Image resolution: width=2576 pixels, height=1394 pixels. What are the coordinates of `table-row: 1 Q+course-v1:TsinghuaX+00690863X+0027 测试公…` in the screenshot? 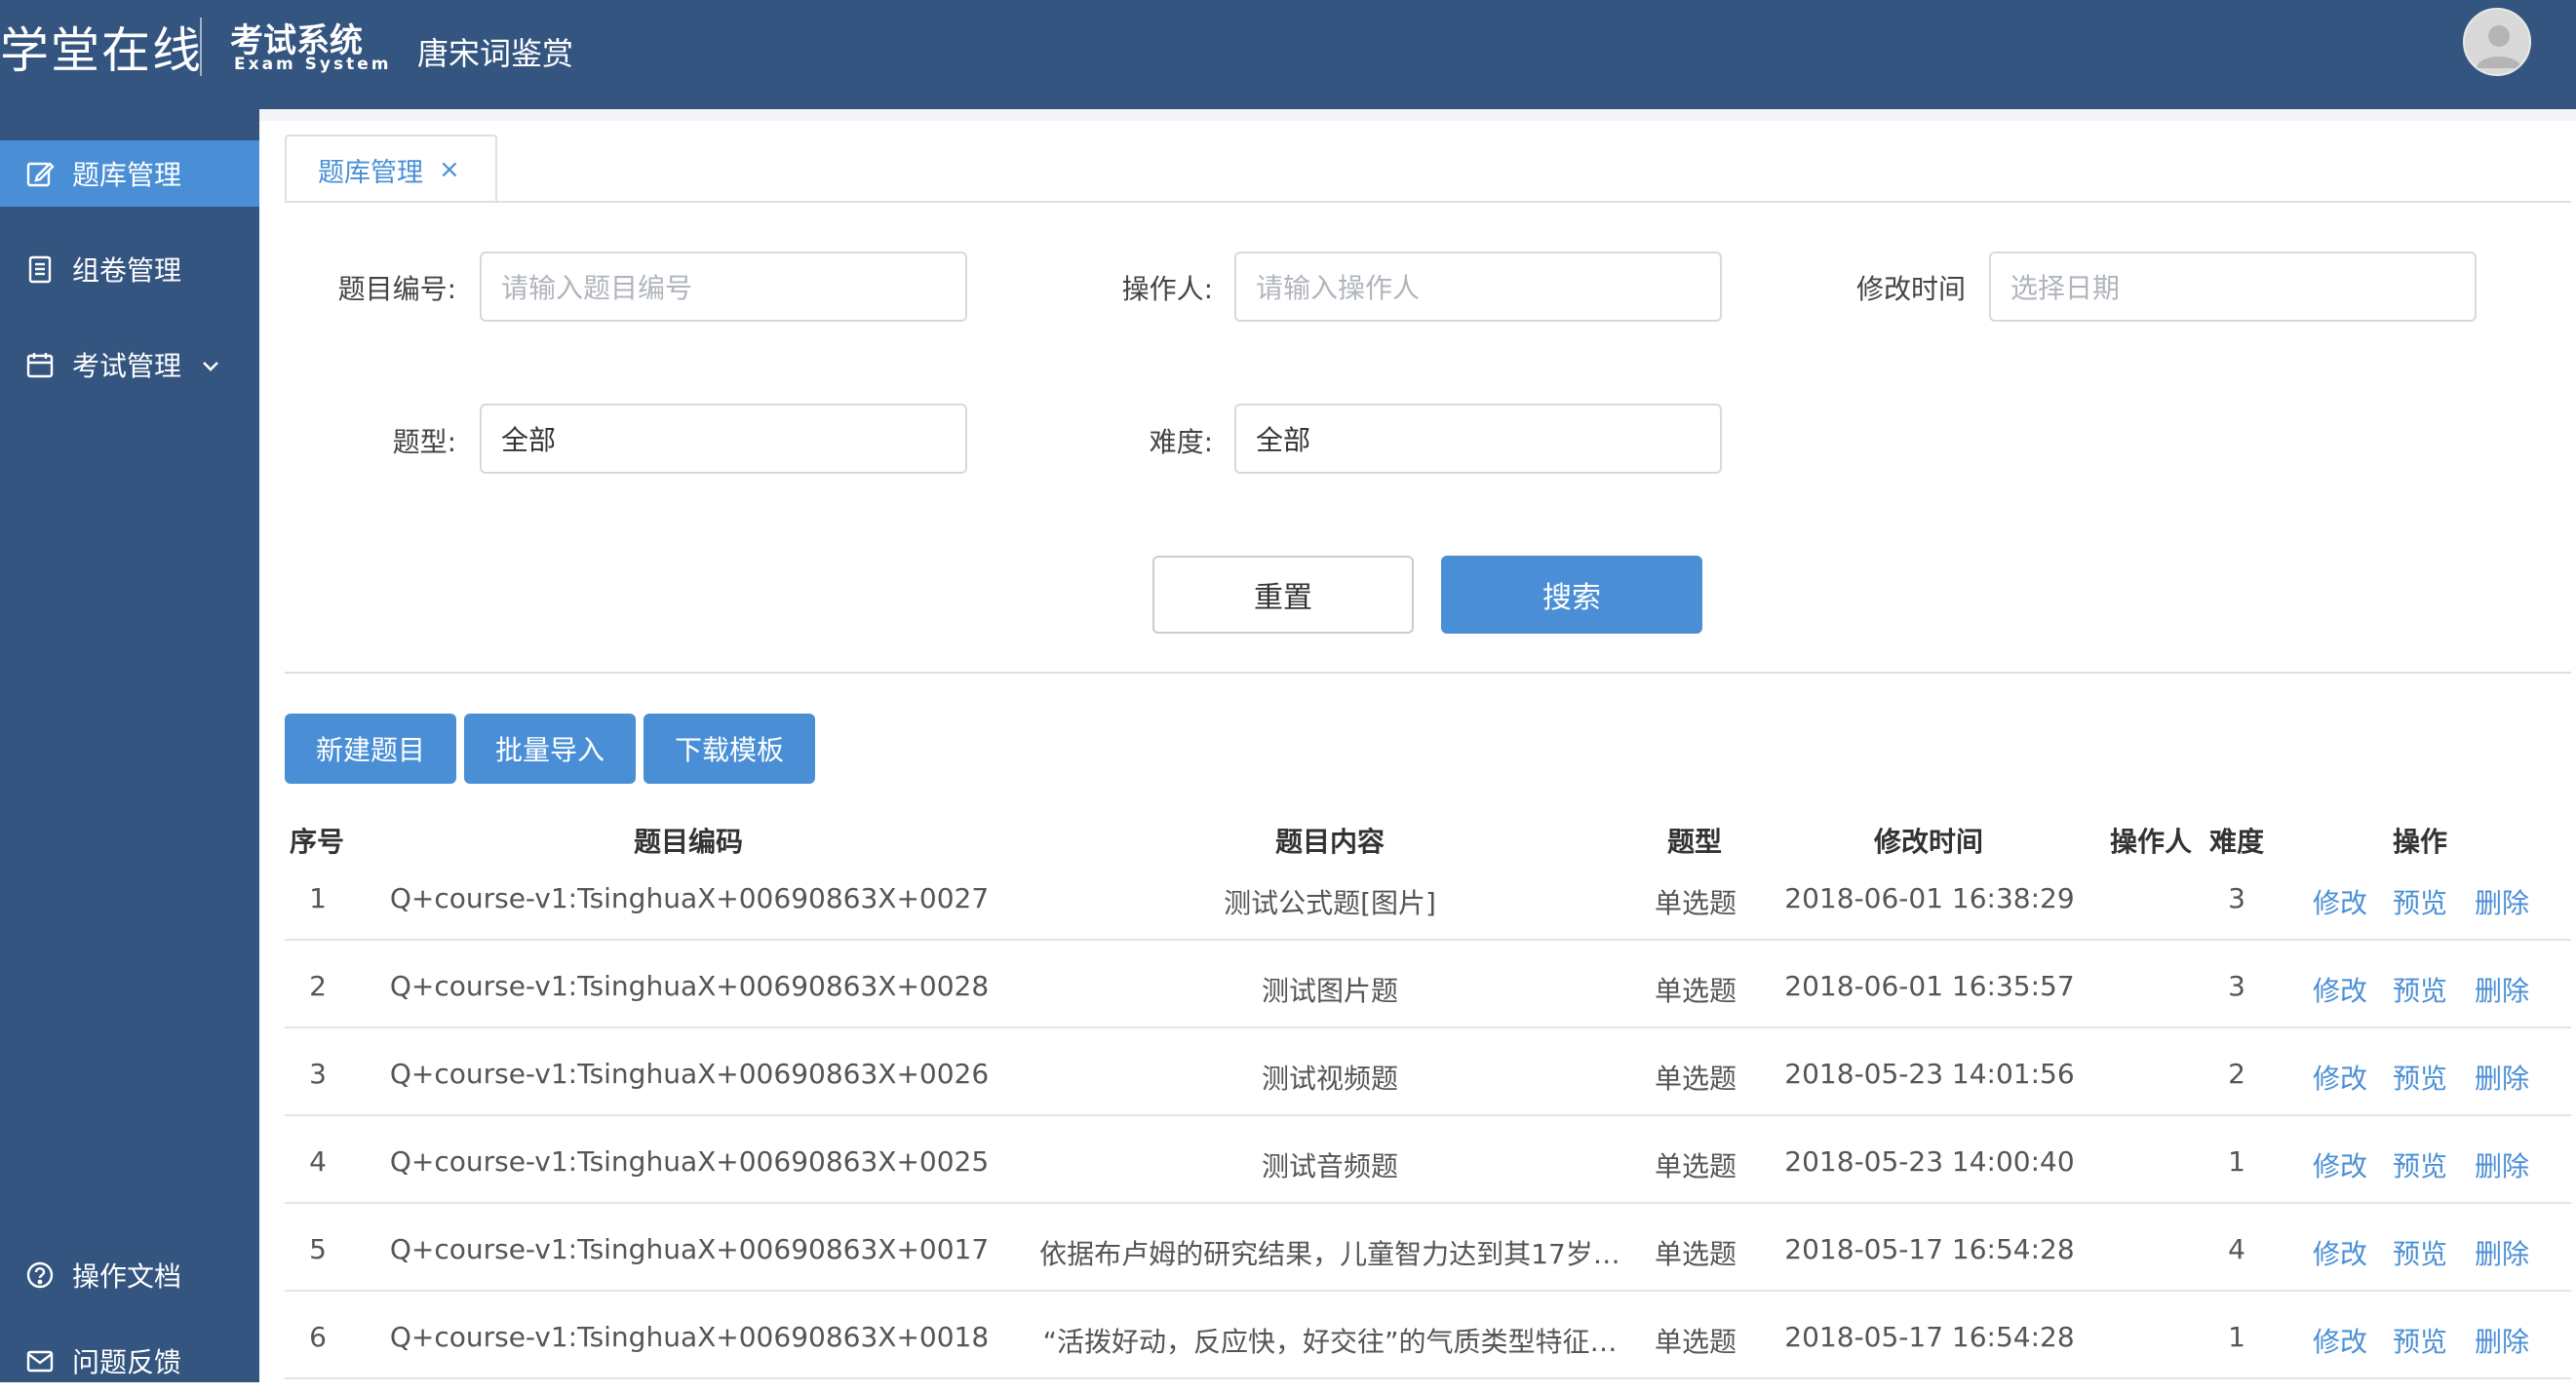 It's located at (1428, 897).